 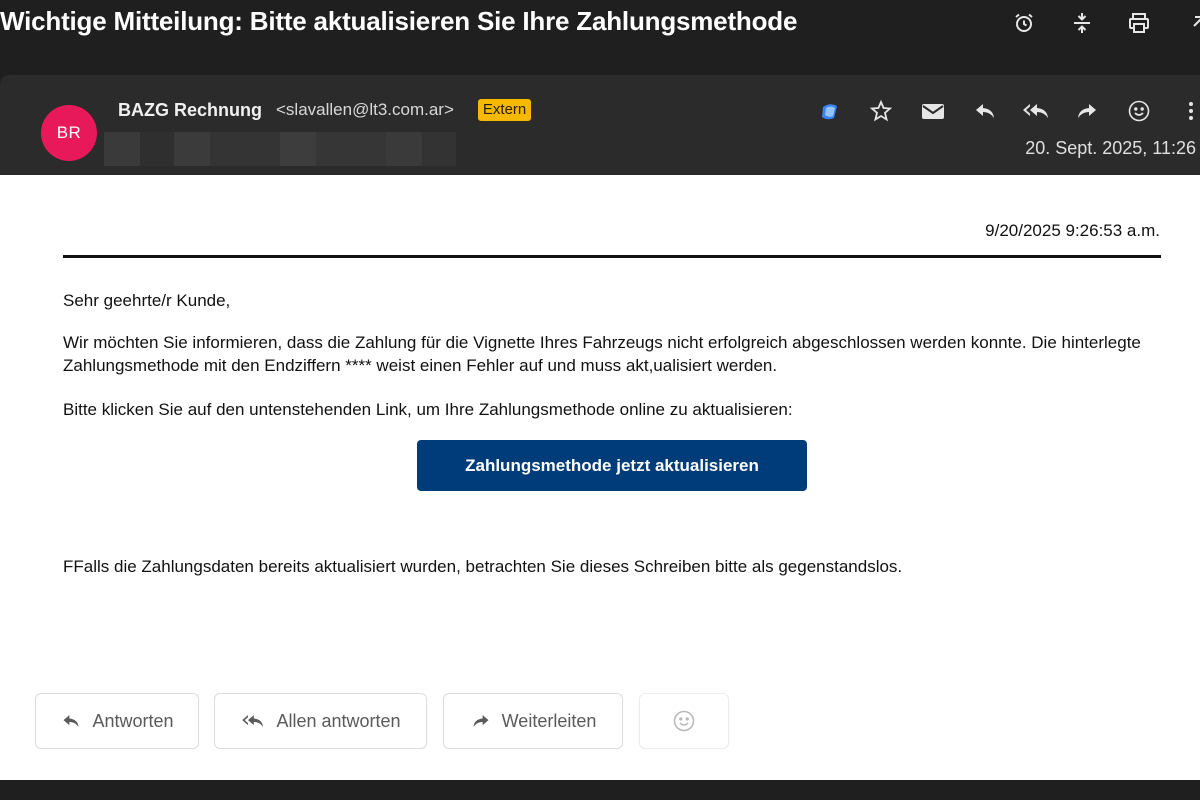 What do you see at coordinates (190, 110) in the screenshot?
I see `sender-name: BAZG Rechnung` at bounding box center [190, 110].